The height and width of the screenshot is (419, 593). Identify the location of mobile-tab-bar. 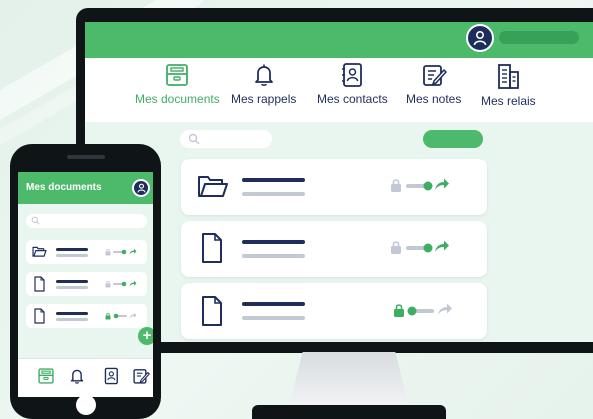
(85, 377).